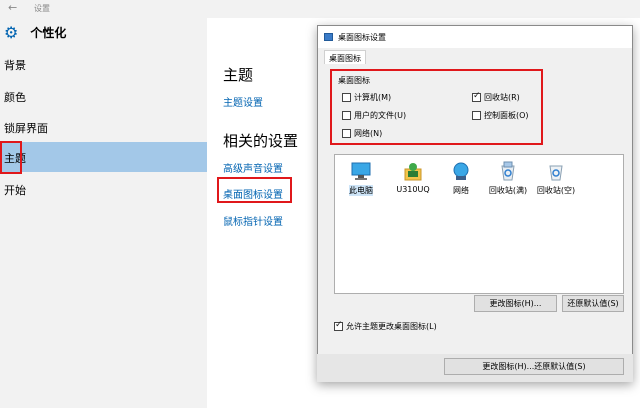 This screenshot has height=408, width=640. Describe the element at coordinates (391, 326) in the screenshot. I see `checkbox-allow-themes-label: 允许主题更改桌面图标(L)` at that location.